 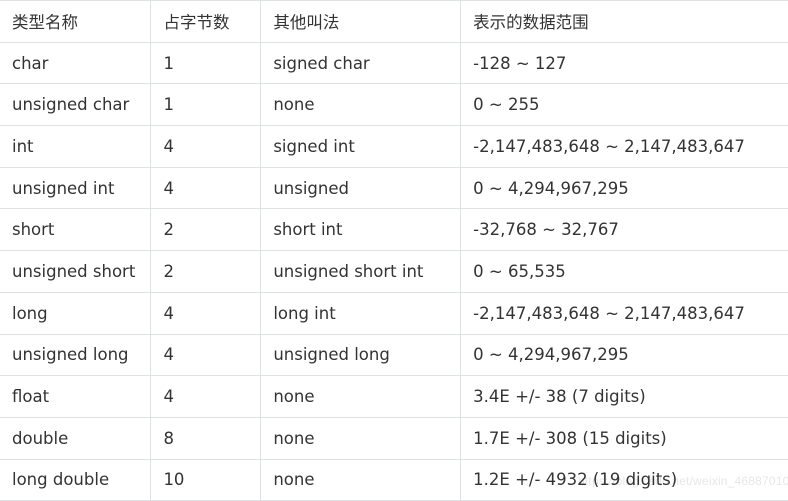 What do you see at coordinates (76, 479) in the screenshot?
I see `cell-type-name: long double` at bounding box center [76, 479].